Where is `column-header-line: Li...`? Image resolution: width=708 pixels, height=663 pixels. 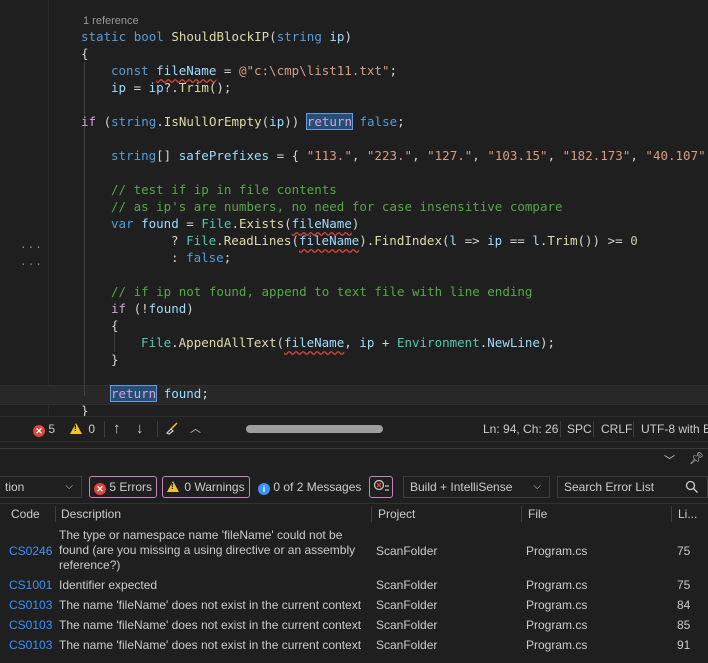 column-header-line: Li... is located at coordinates (687, 514).